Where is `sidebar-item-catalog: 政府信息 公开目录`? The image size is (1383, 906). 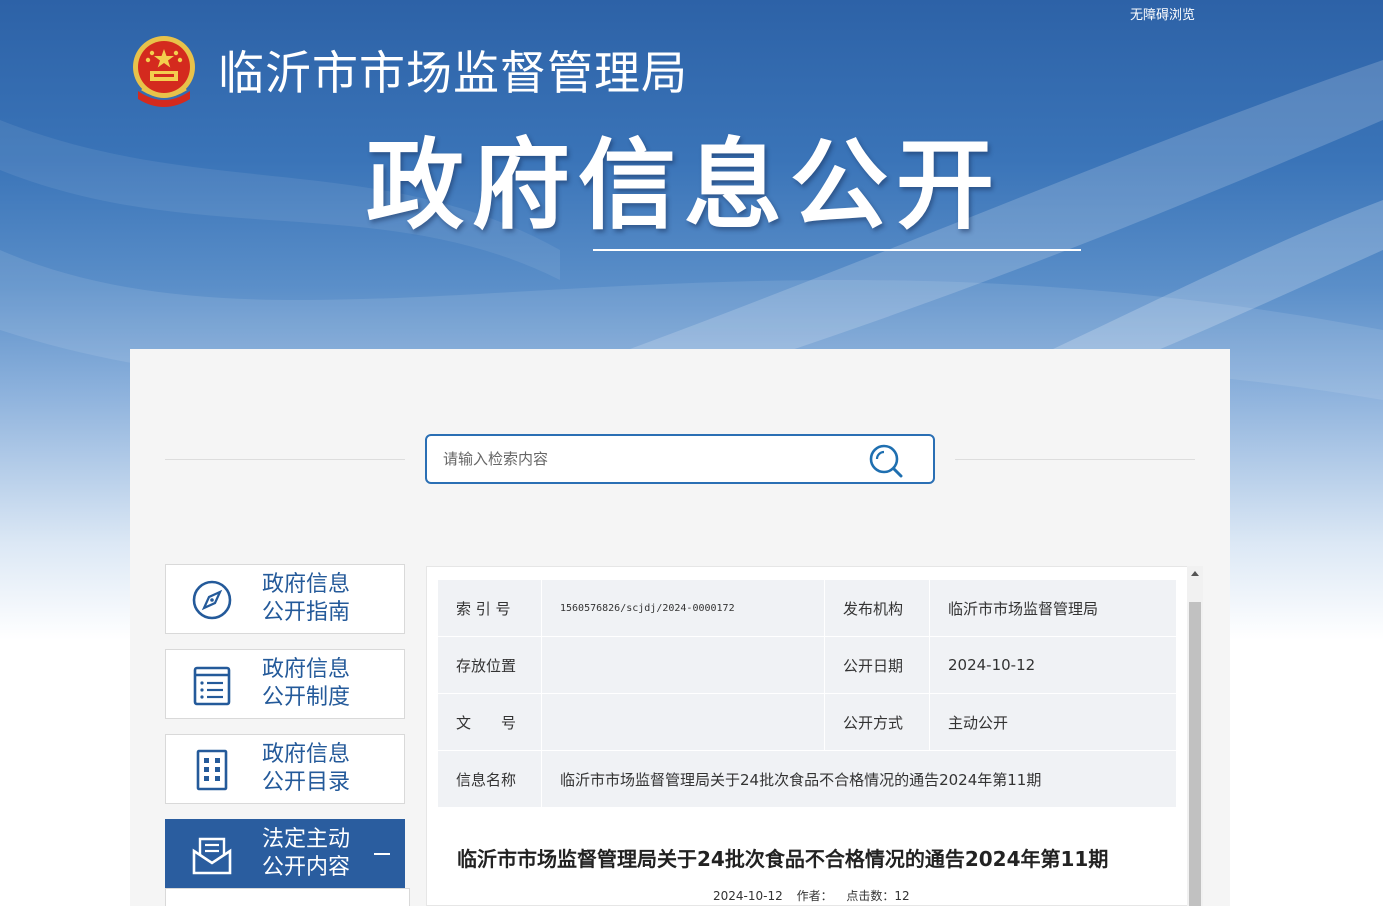 sidebar-item-catalog: 政府信息 公开目录 is located at coordinates (285, 769).